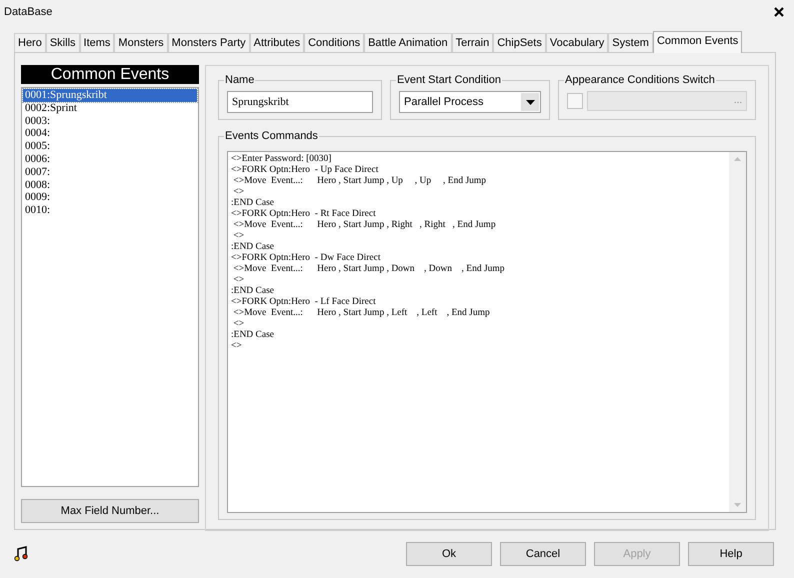 Image resolution: width=794 pixels, height=578 pixels. Describe the element at coordinates (449, 554) in the screenshot. I see `dialog-button: Ok` at that location.